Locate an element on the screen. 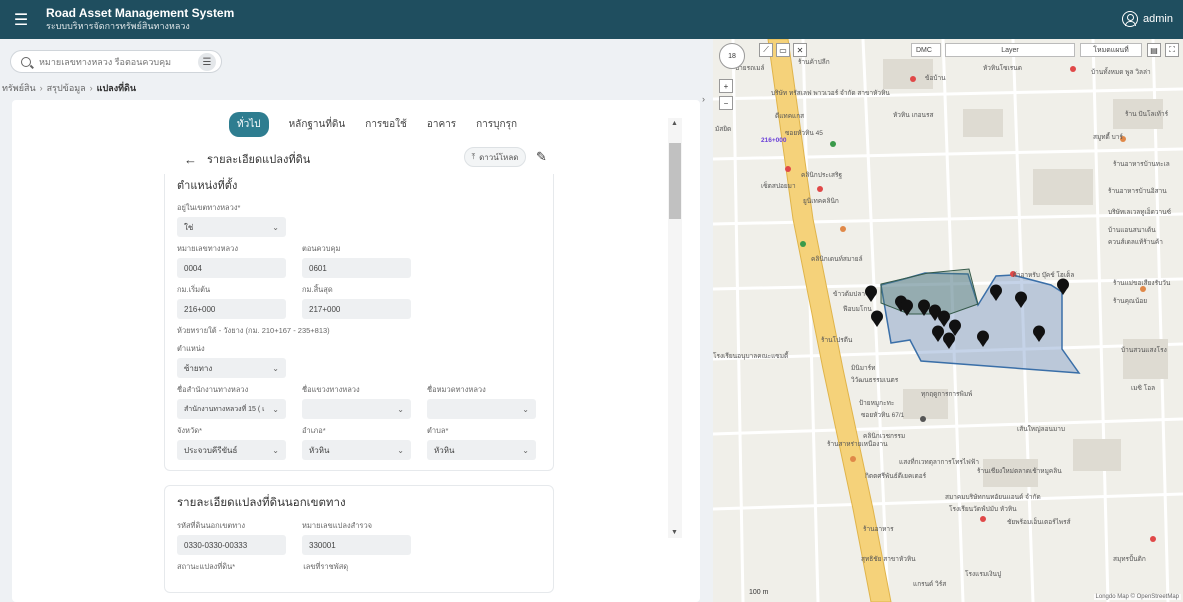  field-value: 330001 is located at coordinates (322, 545).